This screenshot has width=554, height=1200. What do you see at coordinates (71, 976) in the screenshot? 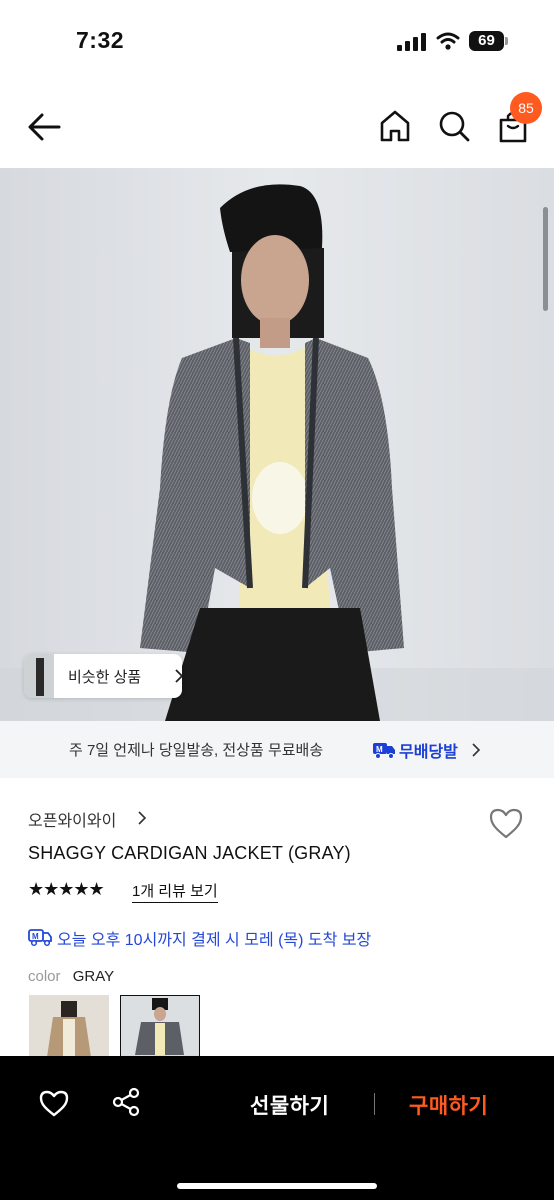
I see `color-selector-label: color GRAY` at bounding box center [71, 976].